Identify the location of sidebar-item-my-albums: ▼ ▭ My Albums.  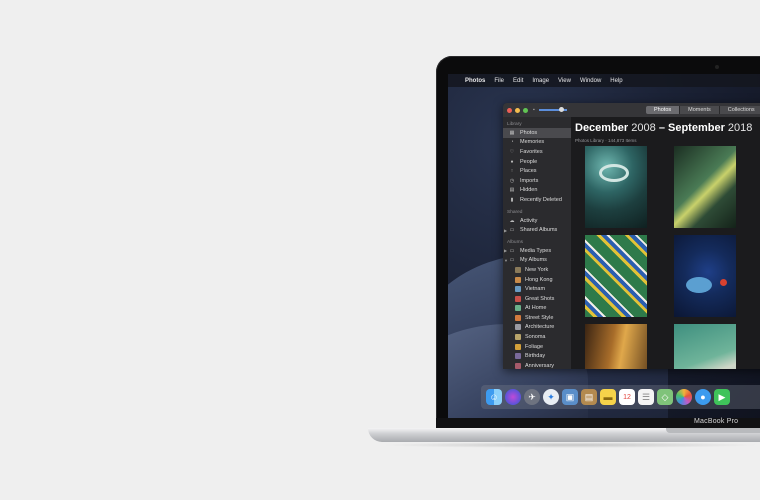
(537, 261).